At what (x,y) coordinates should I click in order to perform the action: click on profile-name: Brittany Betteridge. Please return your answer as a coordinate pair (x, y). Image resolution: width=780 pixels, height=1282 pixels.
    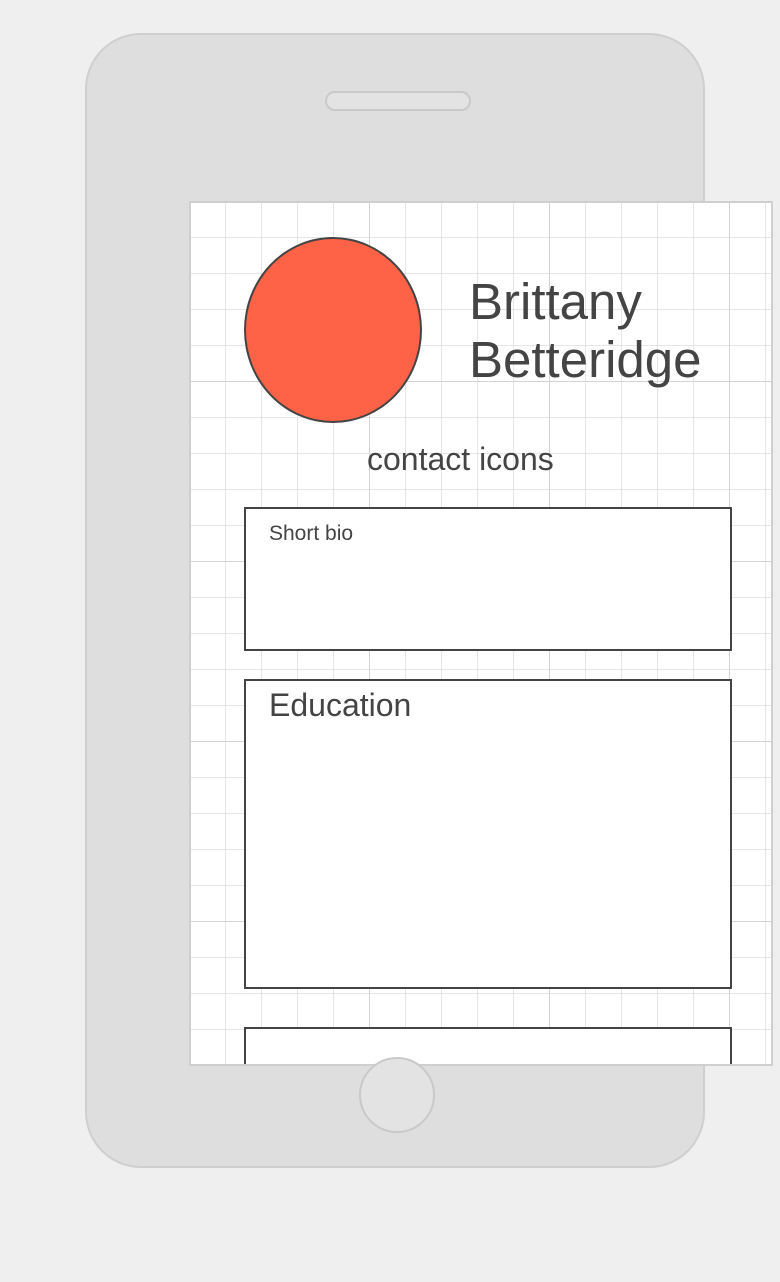
    Looking at the image, I should click on (619, 331).